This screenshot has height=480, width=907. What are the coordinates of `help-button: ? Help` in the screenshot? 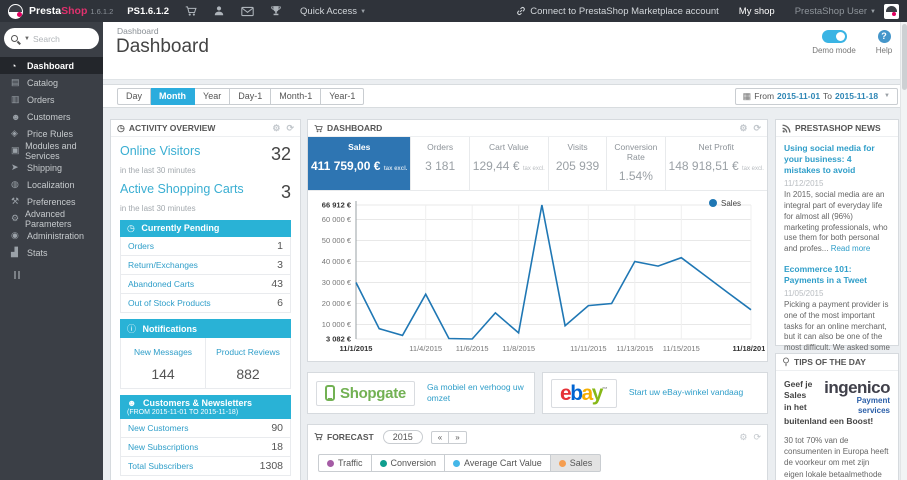 It's located at (884, 42).